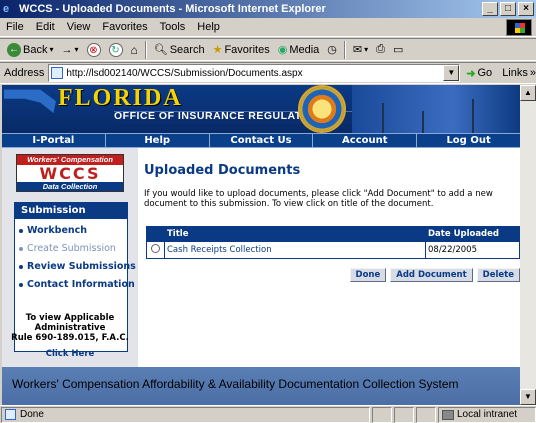  What do you see at coordinates (57, 73) in the screenshot?
I see `page-icon` at bounding box center [57, 73].